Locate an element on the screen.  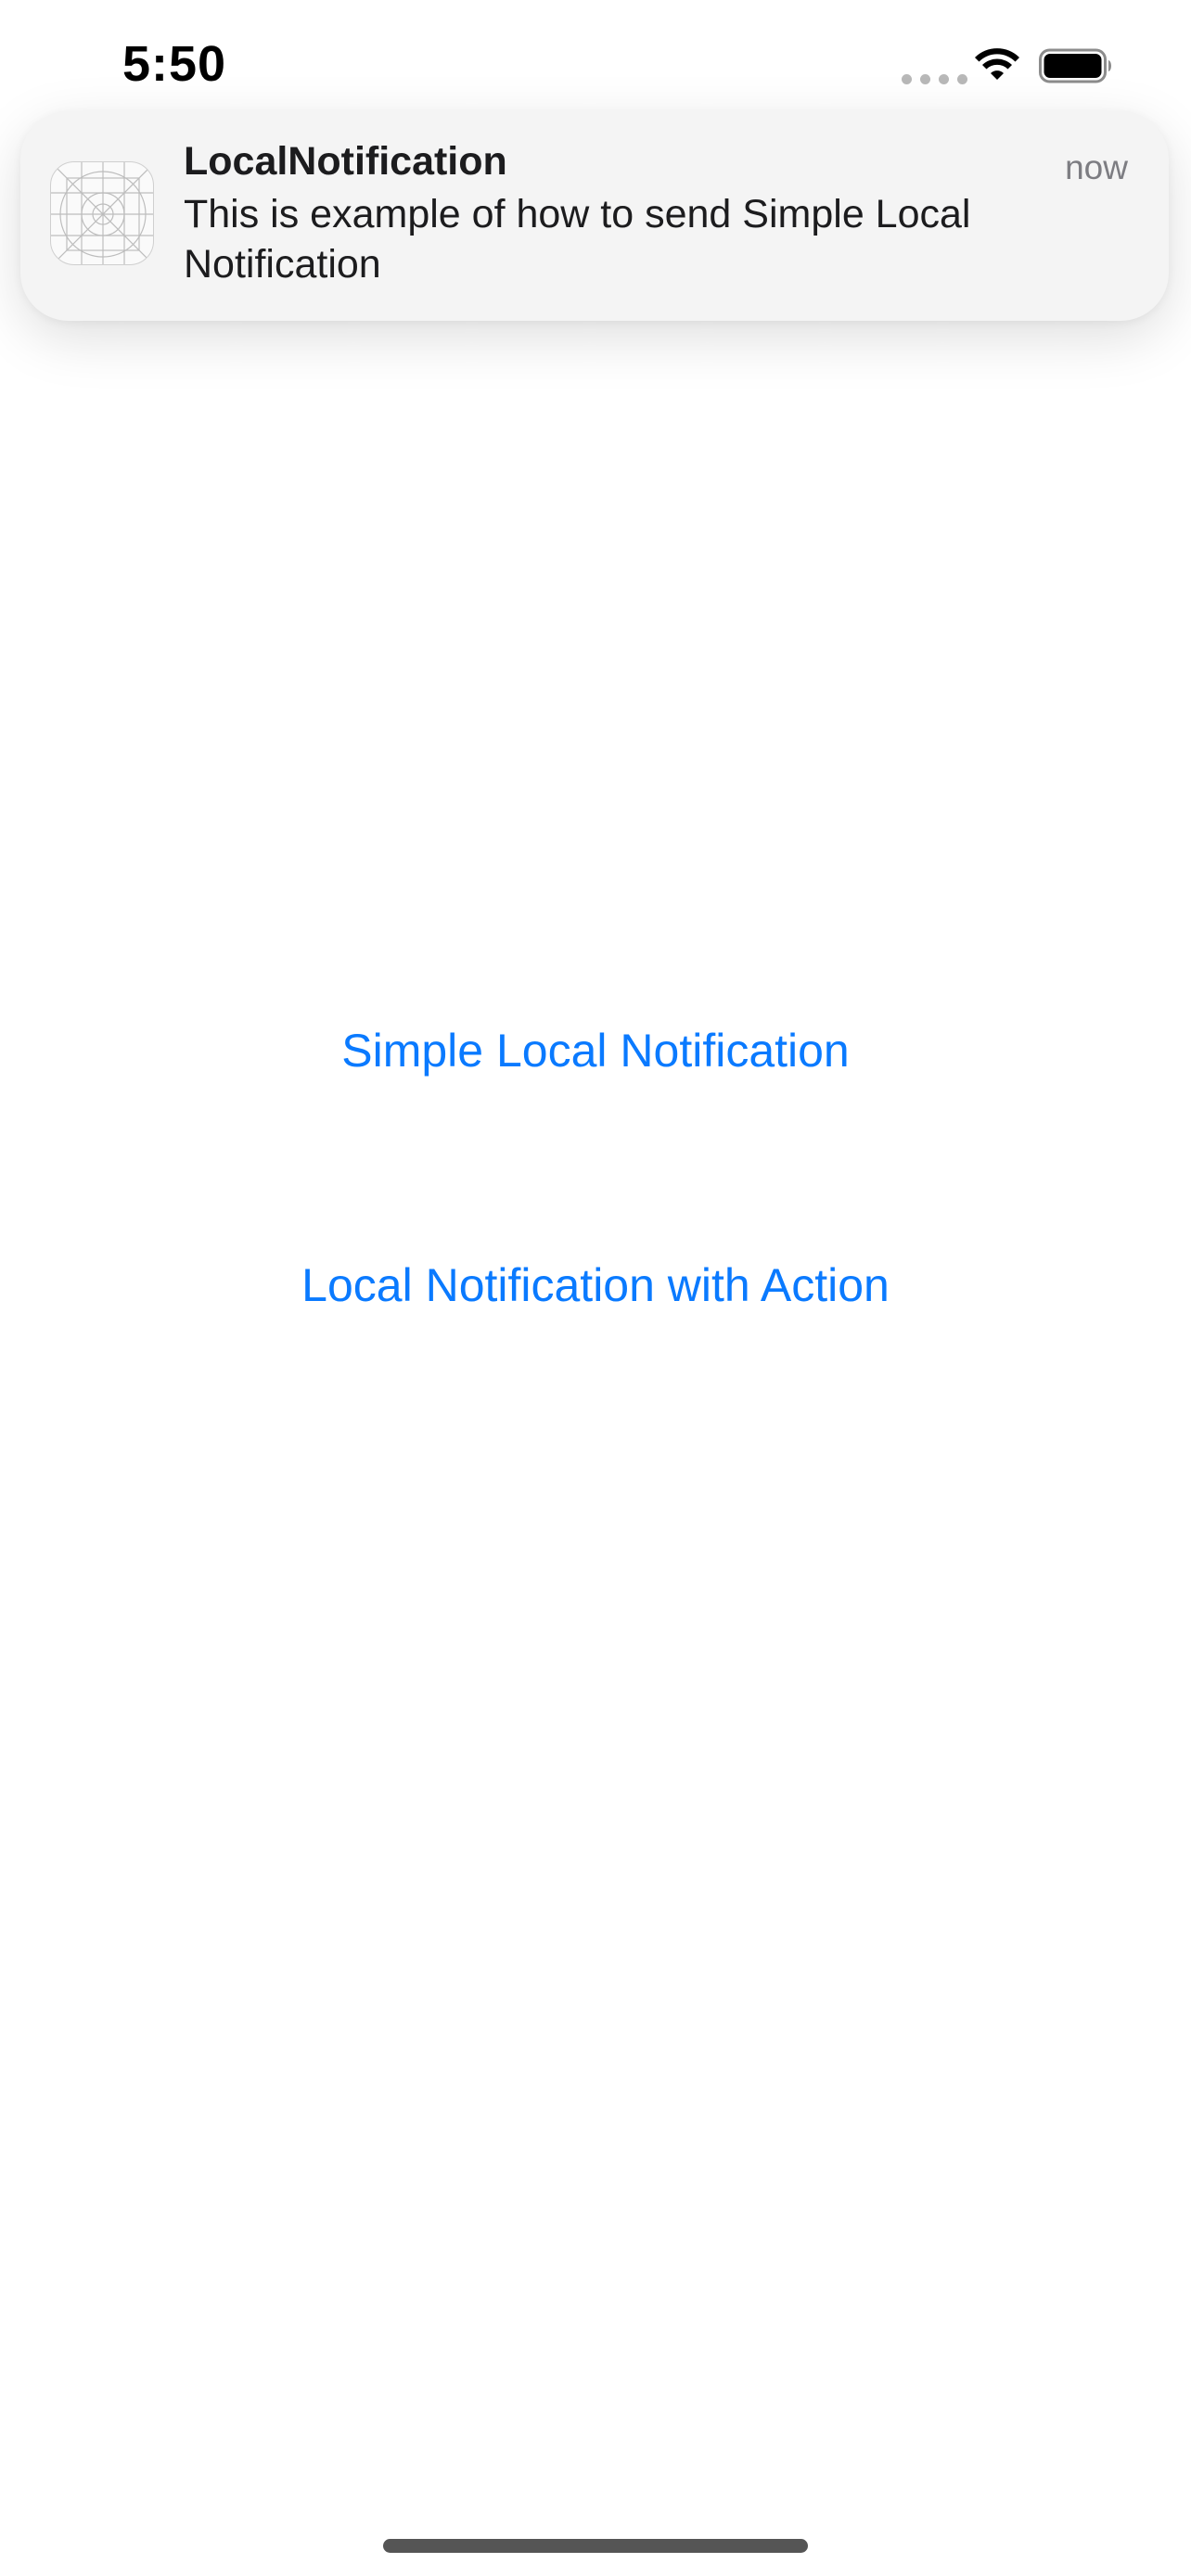
notification-time: now is located at coordinates (1096, 167).